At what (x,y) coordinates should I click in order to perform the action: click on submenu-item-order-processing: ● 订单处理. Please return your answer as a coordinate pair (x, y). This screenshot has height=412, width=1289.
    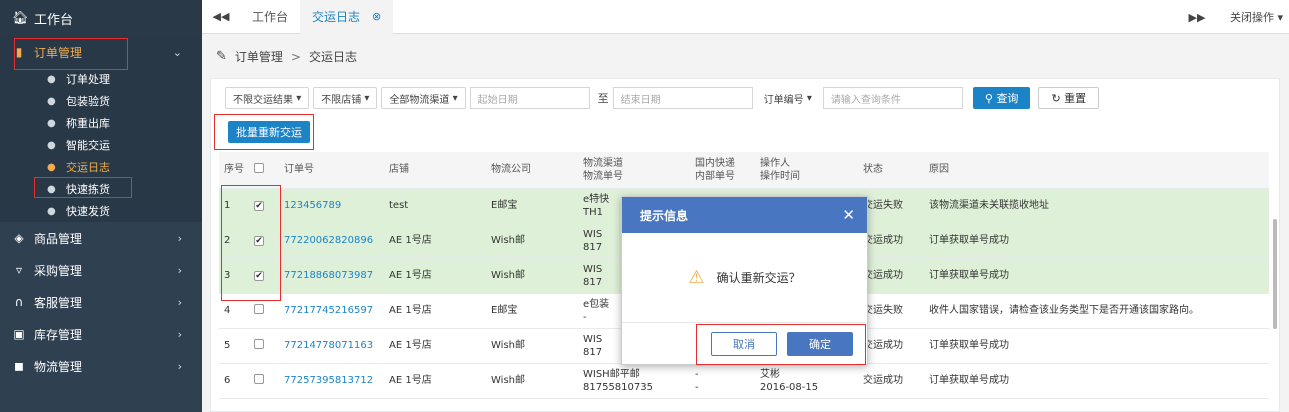
    Looking at the image, I should click on (101, 79).